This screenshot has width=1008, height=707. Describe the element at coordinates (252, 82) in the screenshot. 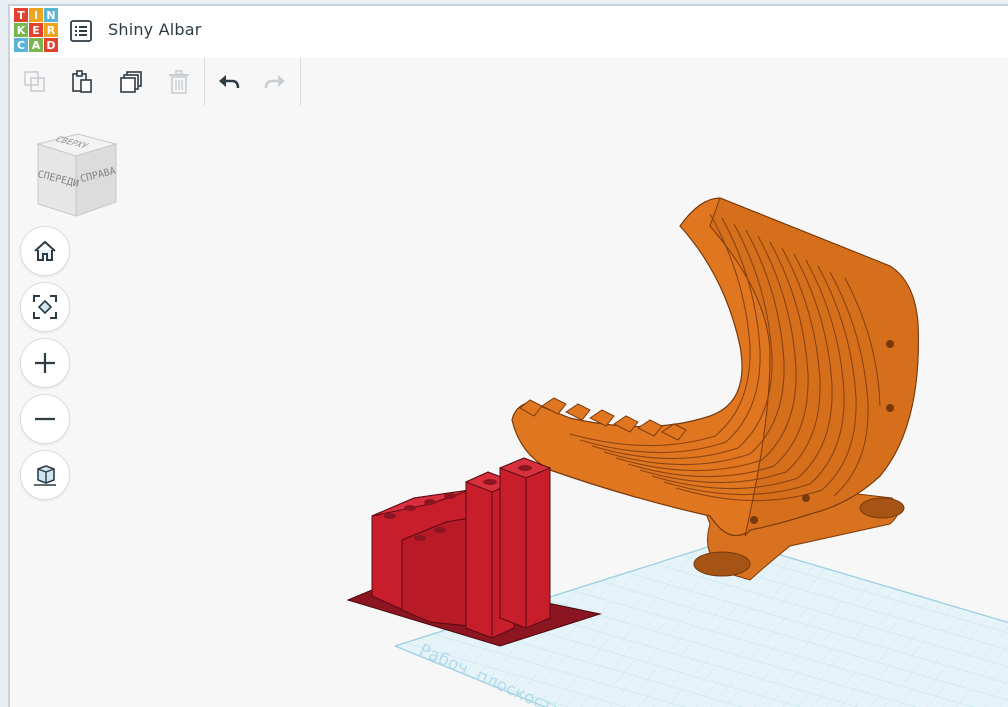

I see `history-group` at that location.